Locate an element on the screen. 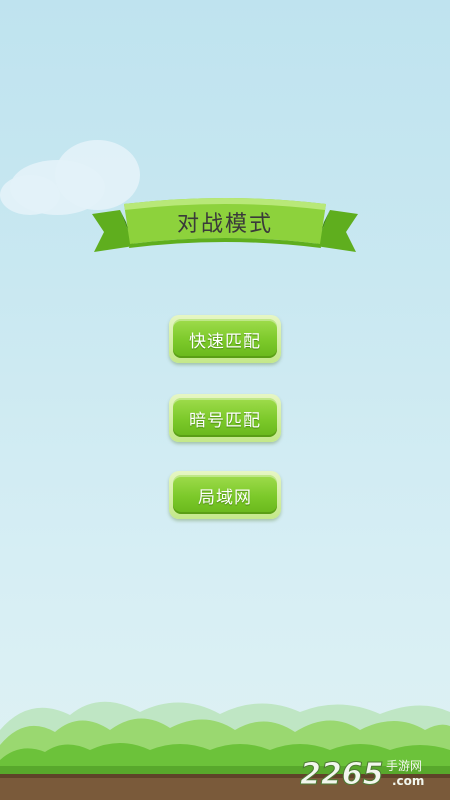 The width and height of the screenshot is (450, 800). quick-match-label: 快速匹配 is located at coordinates (225, 342).